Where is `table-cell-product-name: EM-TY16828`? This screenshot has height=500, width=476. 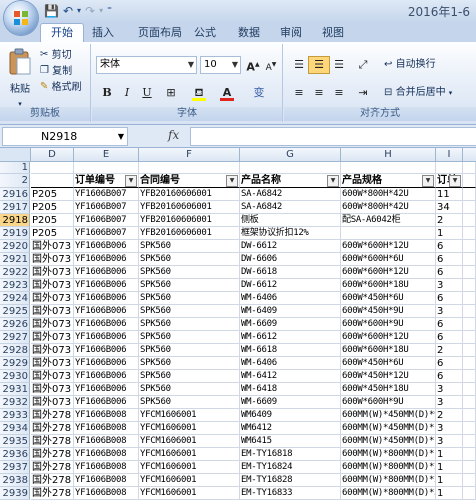 table-cell-product-name: EM-TY16828 is located at coordinates (290, 480).